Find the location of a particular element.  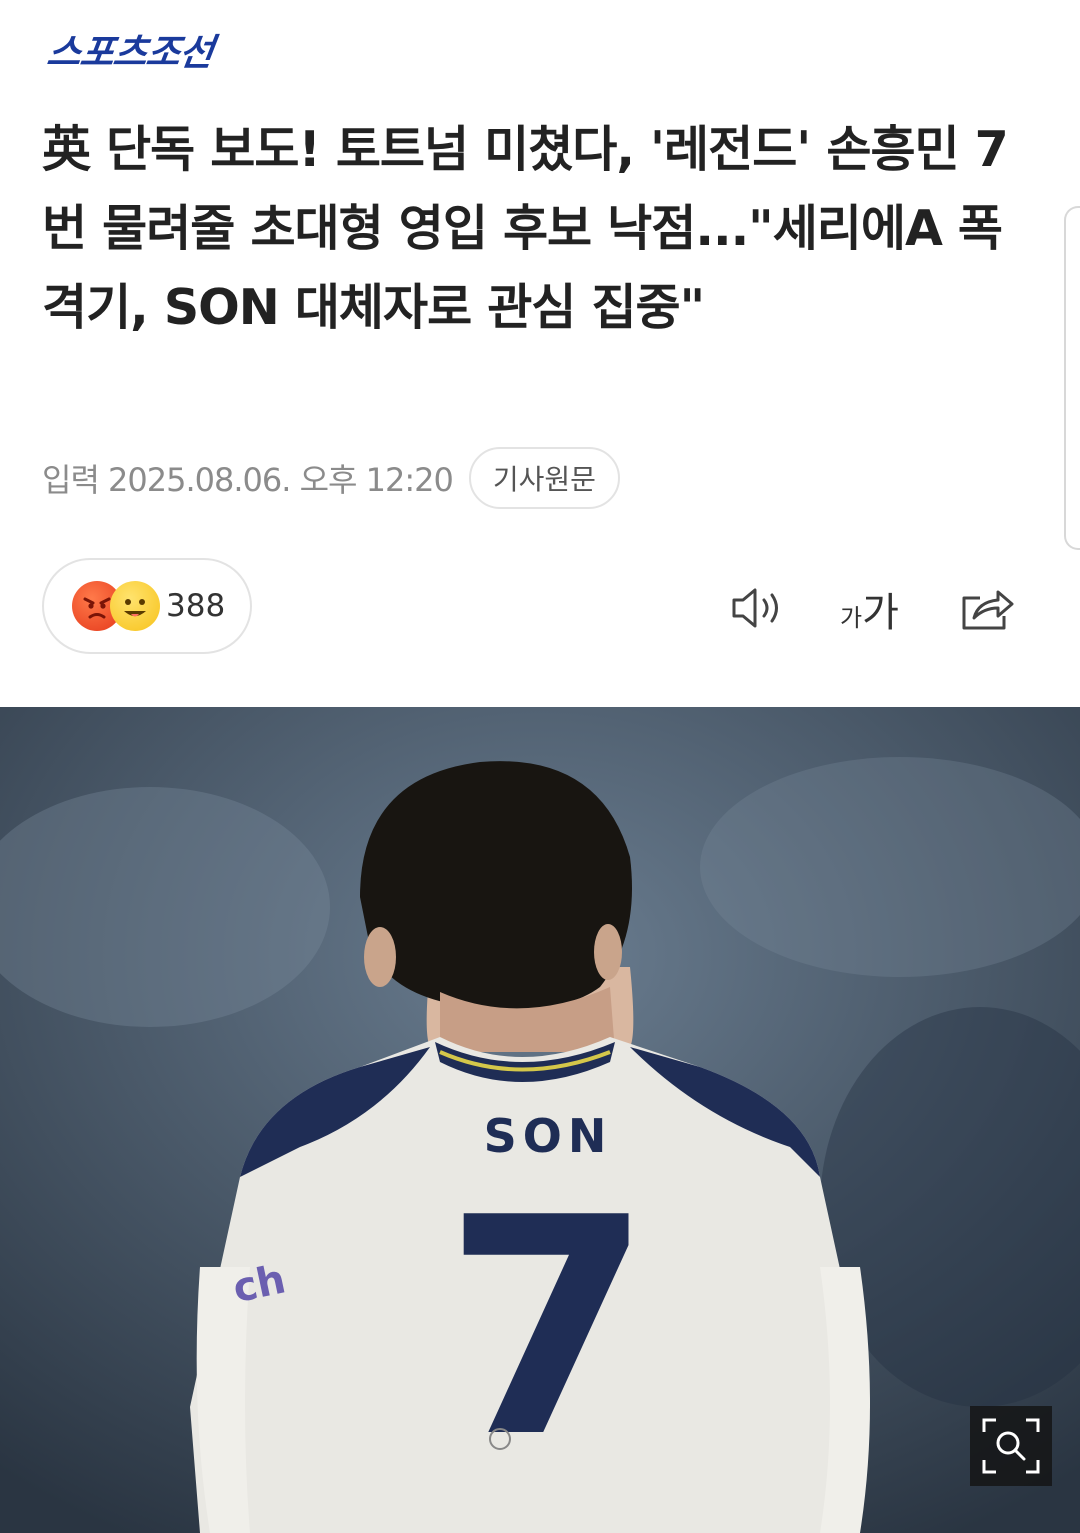

original-article-button: 기사원문 is located at coordinates (544, 478).